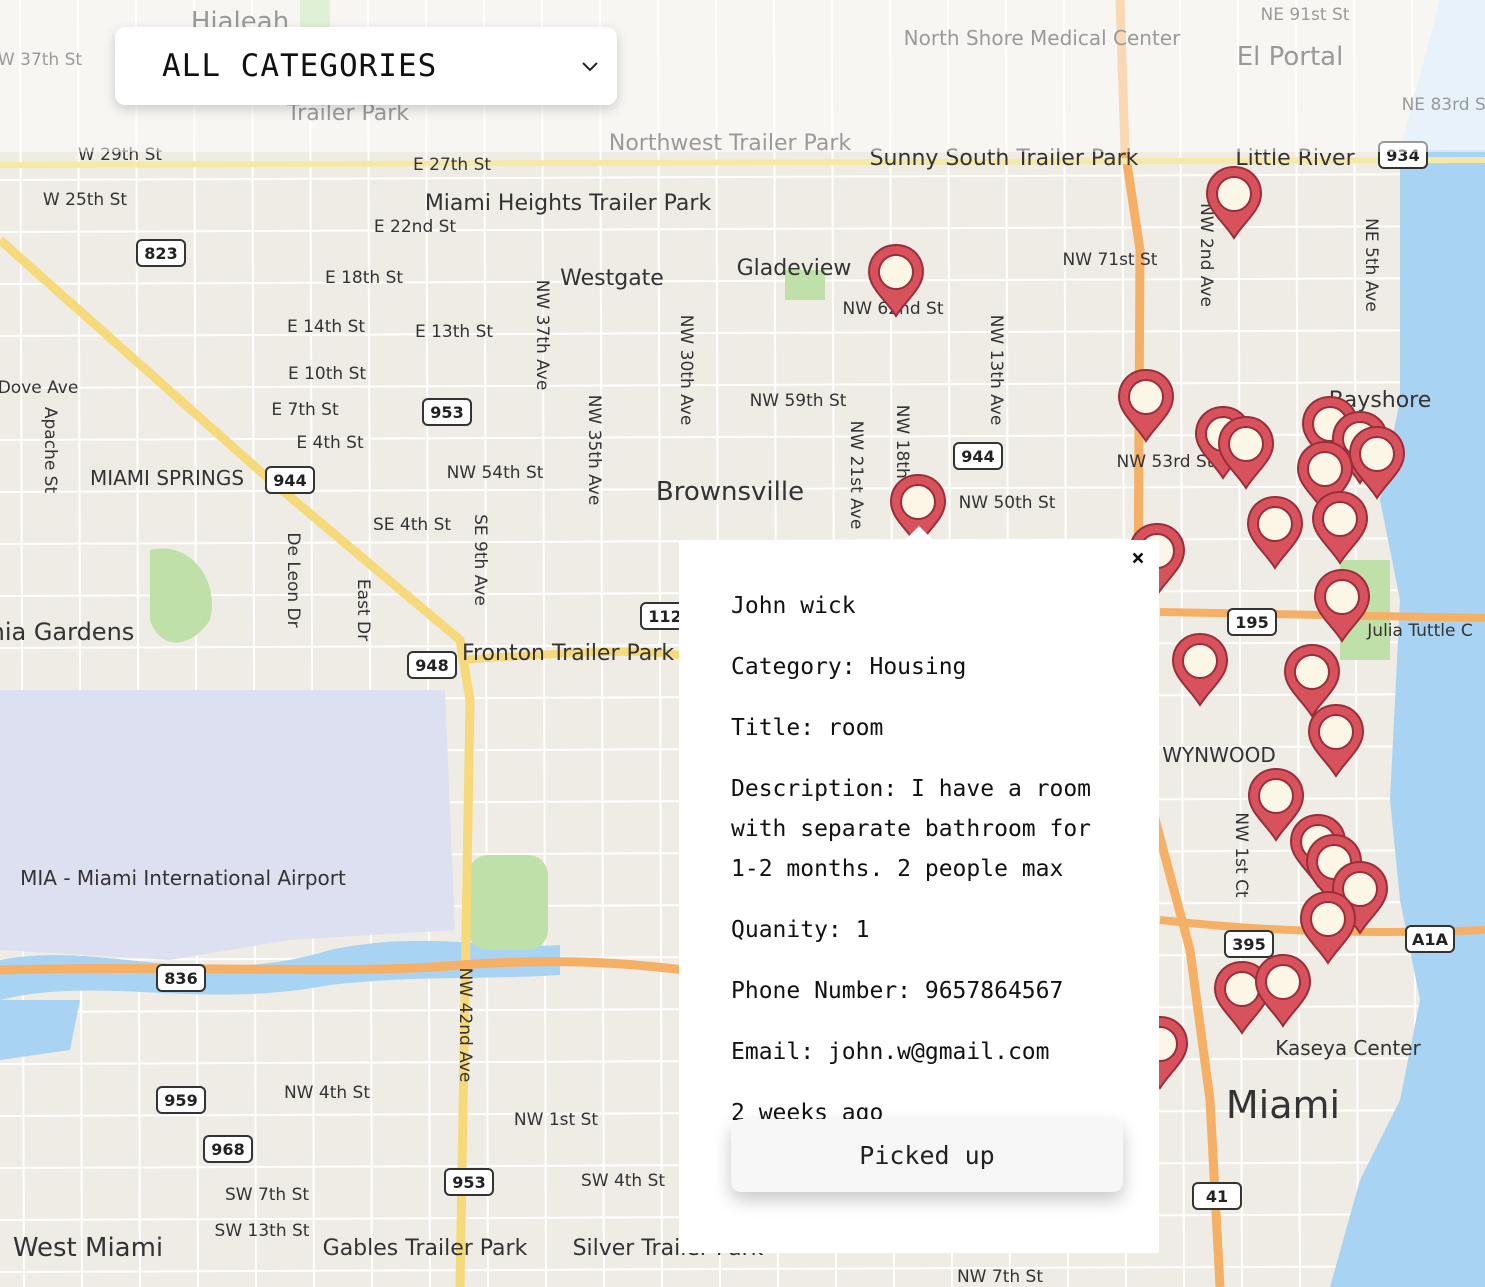 This screenshot has width=1485, height=1287. I want to click on map-street-label: NW 2nd Ave, so click(1206, 255).